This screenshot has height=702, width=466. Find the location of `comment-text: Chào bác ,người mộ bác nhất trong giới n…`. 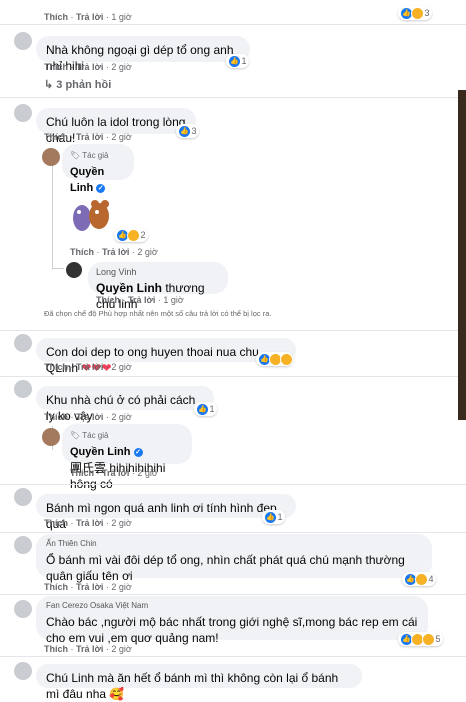

comment-text: Chào bác ,người mộ bác nhất trong giới n… is located at coordinates (232, 630).